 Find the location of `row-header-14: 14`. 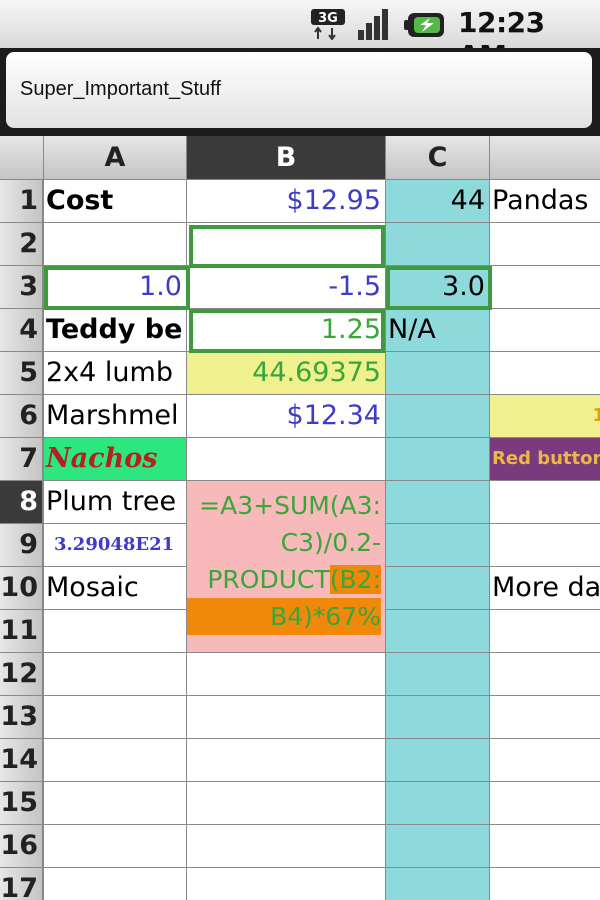

row-header-14: 14 is located at coordinates (22, 760).